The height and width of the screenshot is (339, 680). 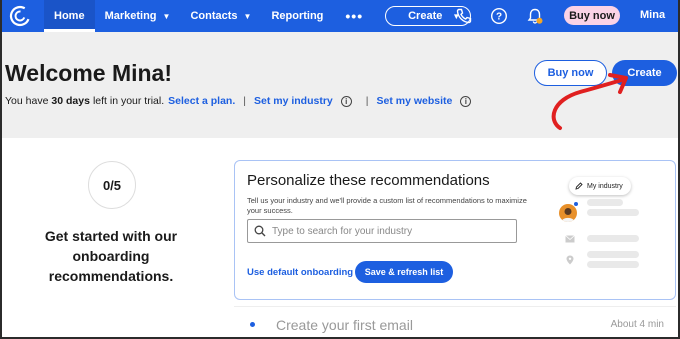 What do you see at coordinates (368, 180) in the screenshot?
I see `recommendations-title: Personalize these recommendations` at bounding box center [368, 180].